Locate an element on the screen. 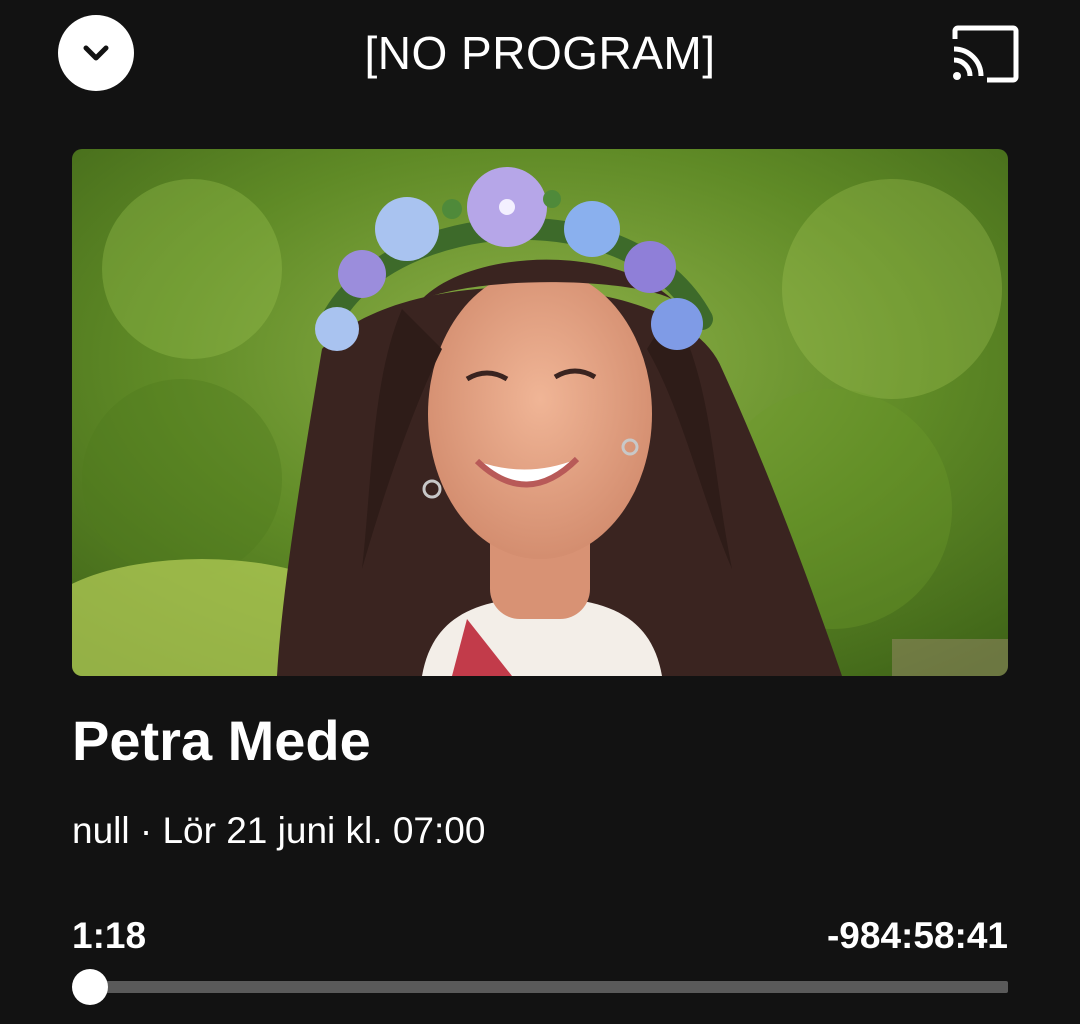 Image resolution: width=1080 pixels, height=1024 pixels. cast-button is located at coordinates (984, 54).